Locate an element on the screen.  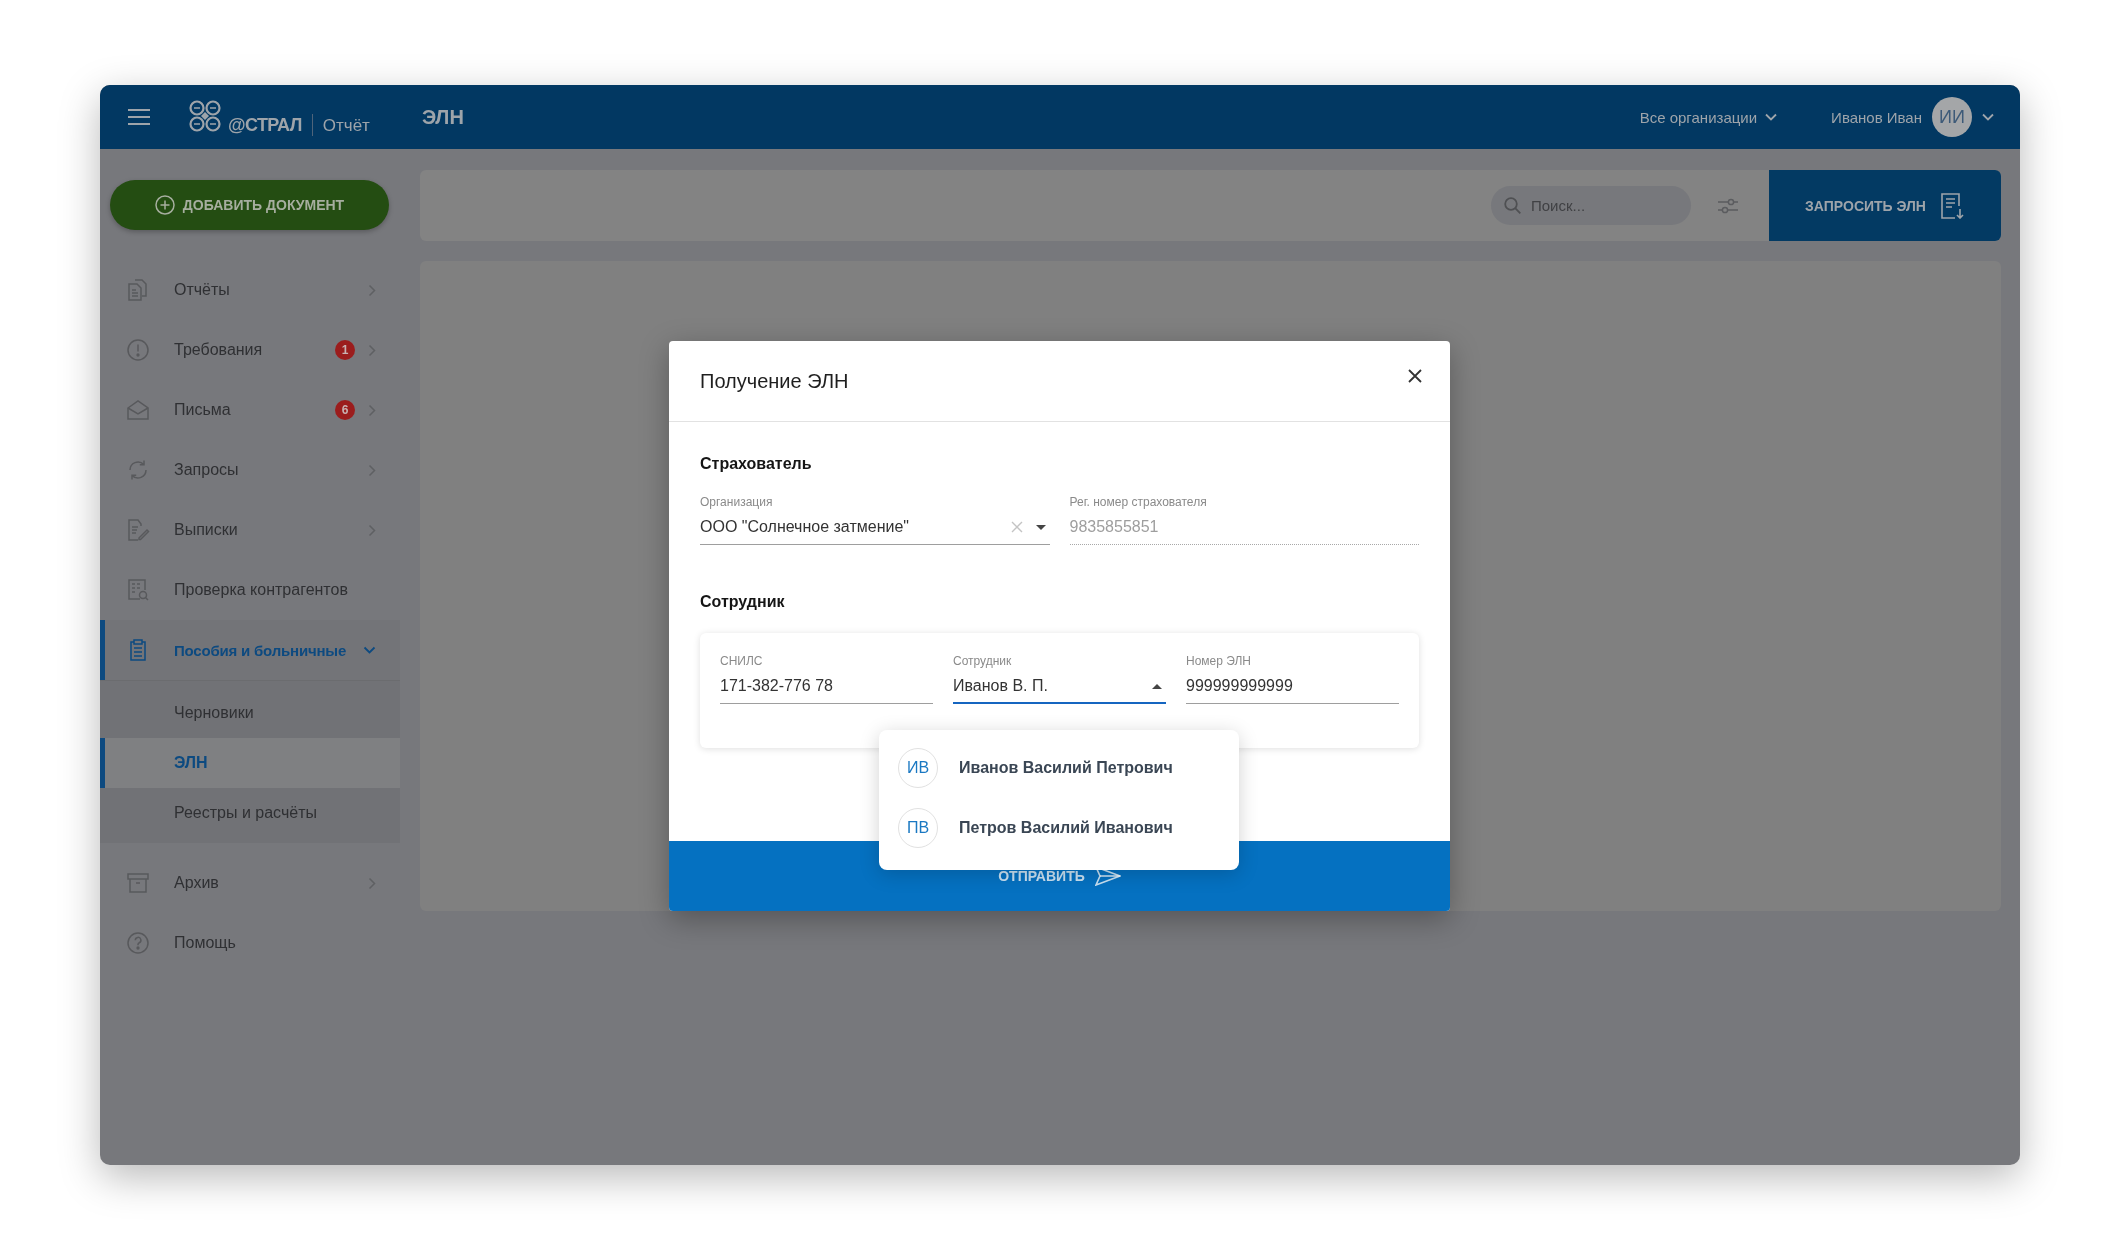
page-title: ЭЛН is located at coordinates (442, 117).